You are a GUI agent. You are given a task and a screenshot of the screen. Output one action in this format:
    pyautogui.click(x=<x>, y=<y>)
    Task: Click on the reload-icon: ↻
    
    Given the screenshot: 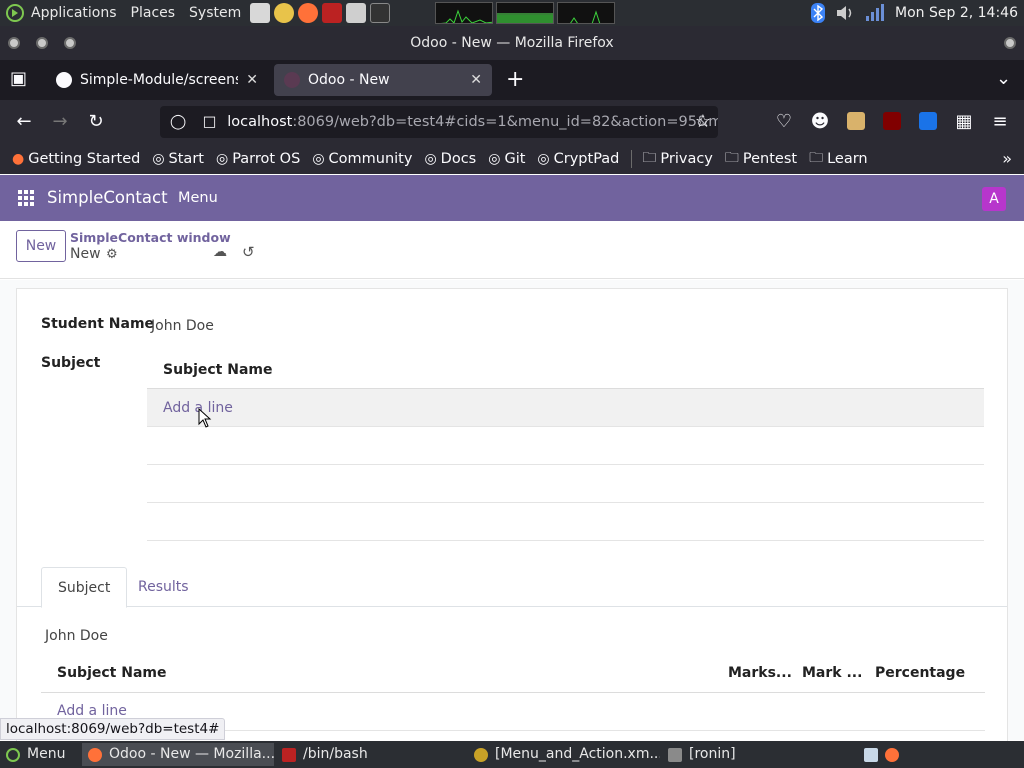 What is the action you would take?
    pyautogui.click(x=96, y=122)
    